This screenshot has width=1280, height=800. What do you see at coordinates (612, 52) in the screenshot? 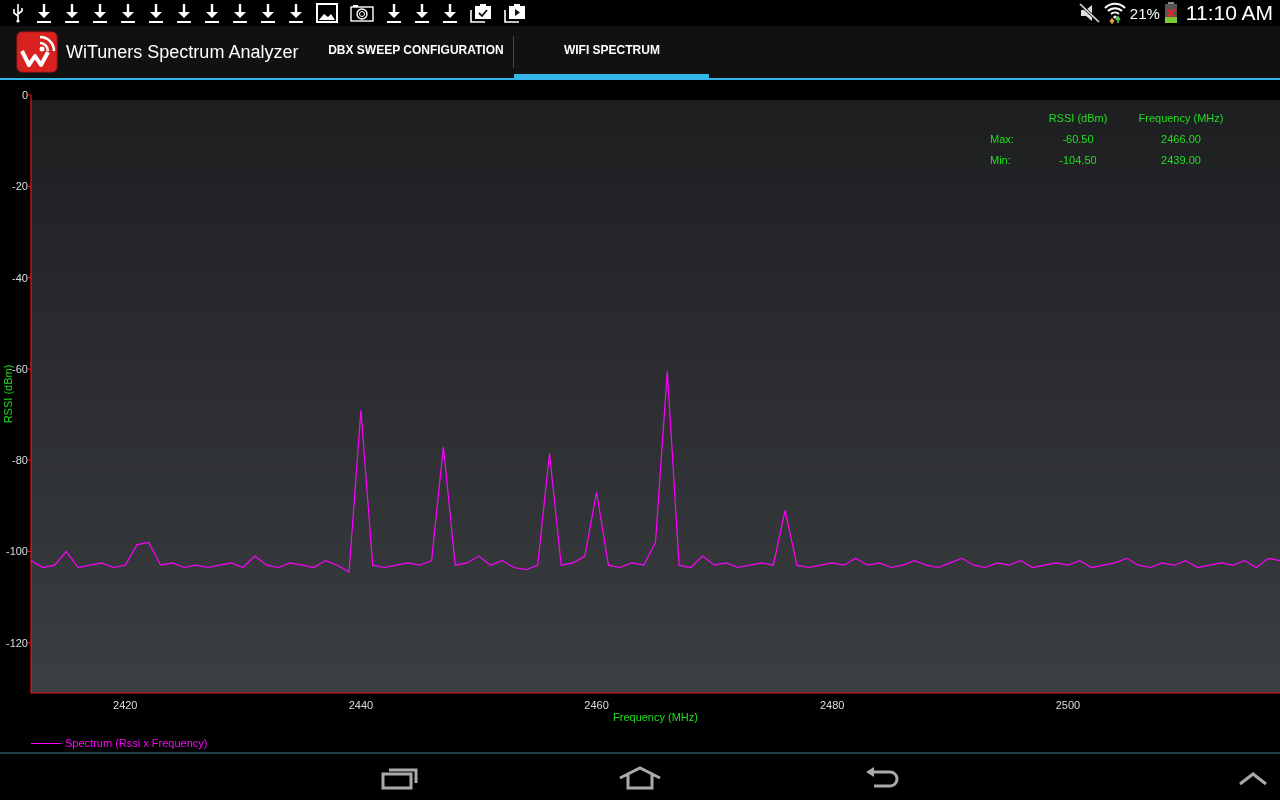
I see `tab: WIFI SPECTRUM` at bounding box center [612, 52].